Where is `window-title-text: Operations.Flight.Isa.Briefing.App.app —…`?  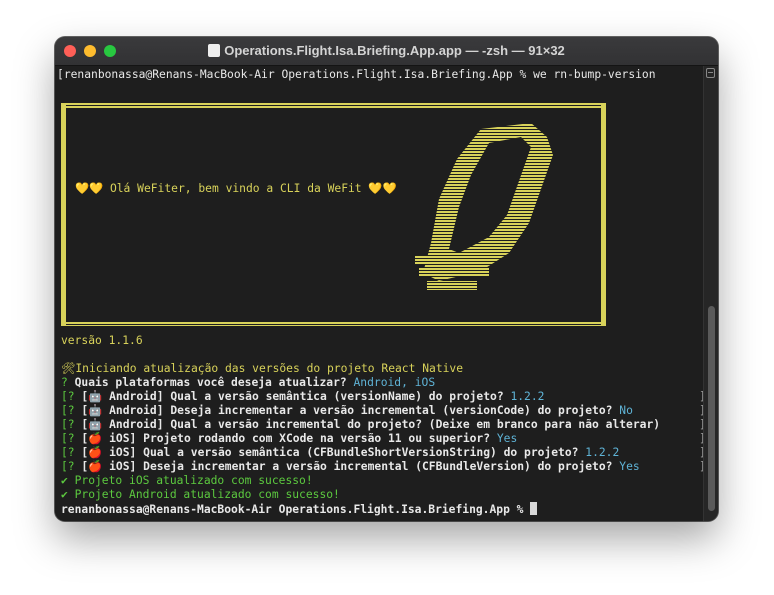
window-title-text: Operations.Flight.Isa.Briefing.App.app —… is located at coordinates (394, 50).